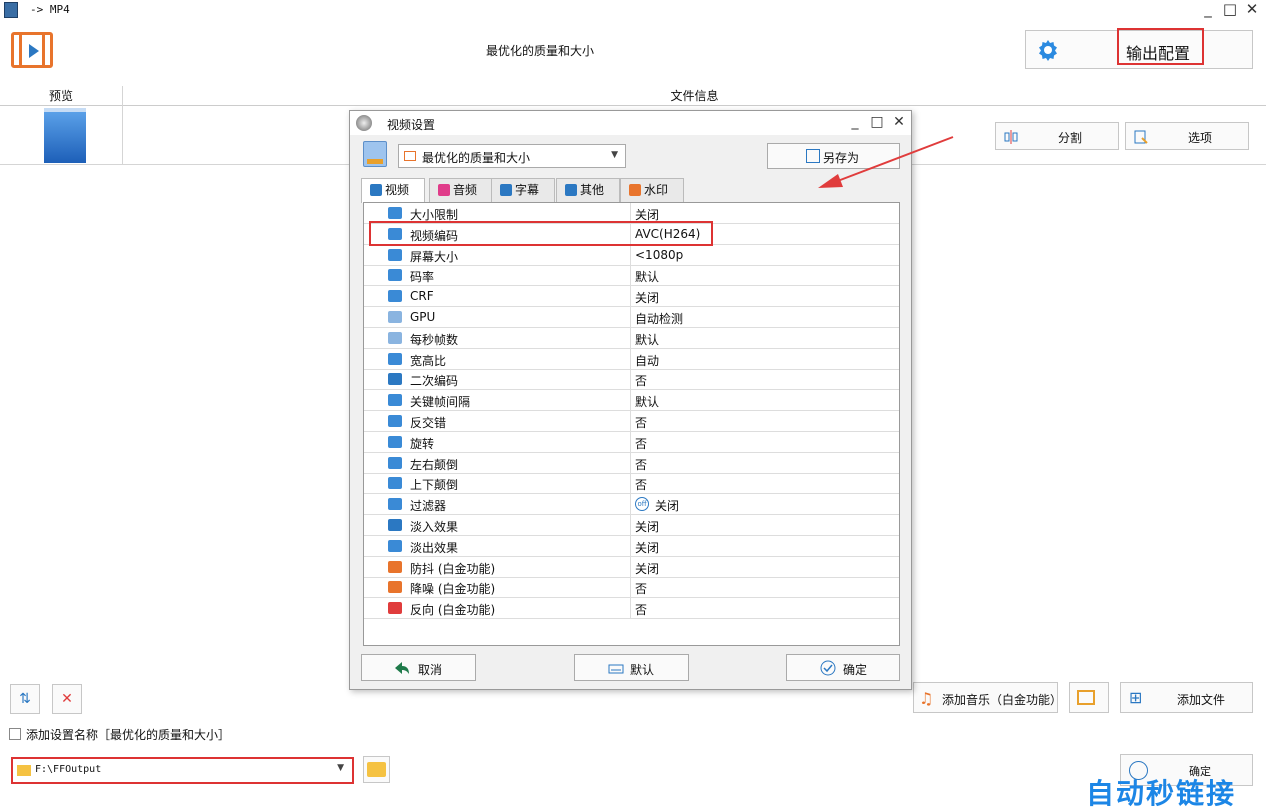 The width and height of the screenshot is (1266, 811). What do you see at coordinates (411, 125) in the screenshot?
I see `dialog-title: 视频设置` at bounding box center [411, 125].